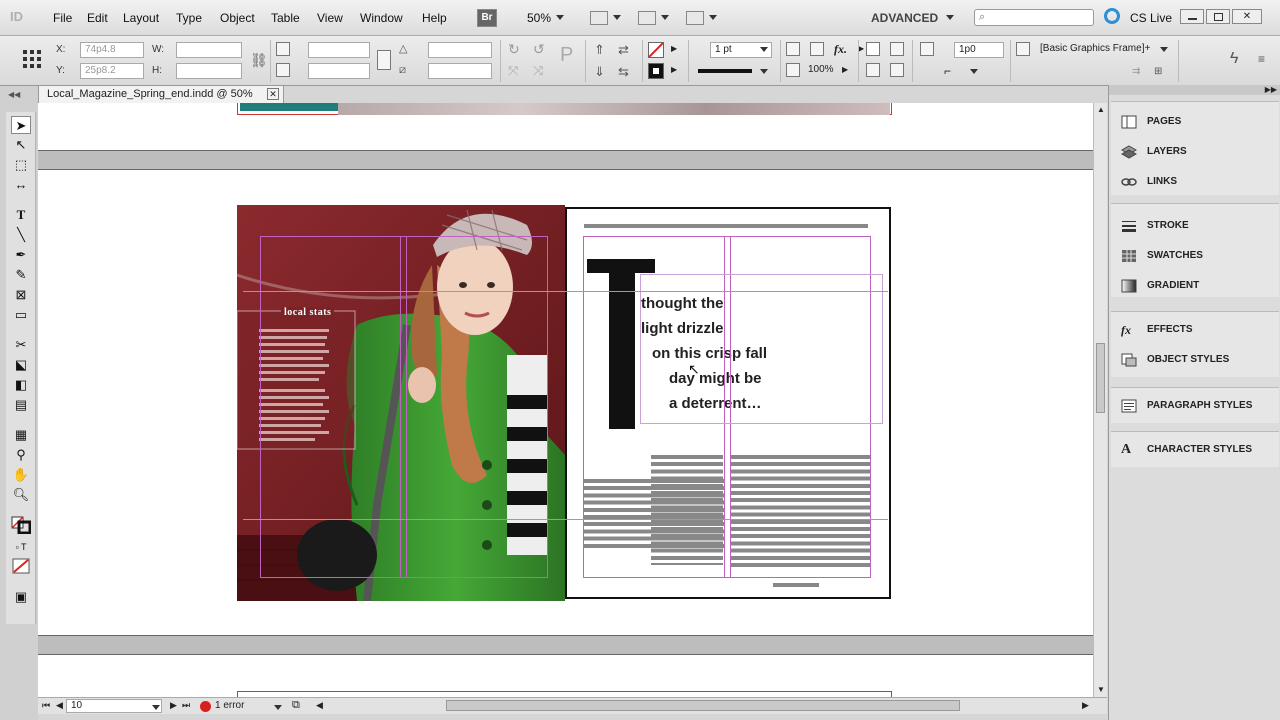  I want to click on error-icon, so click(205, 706).